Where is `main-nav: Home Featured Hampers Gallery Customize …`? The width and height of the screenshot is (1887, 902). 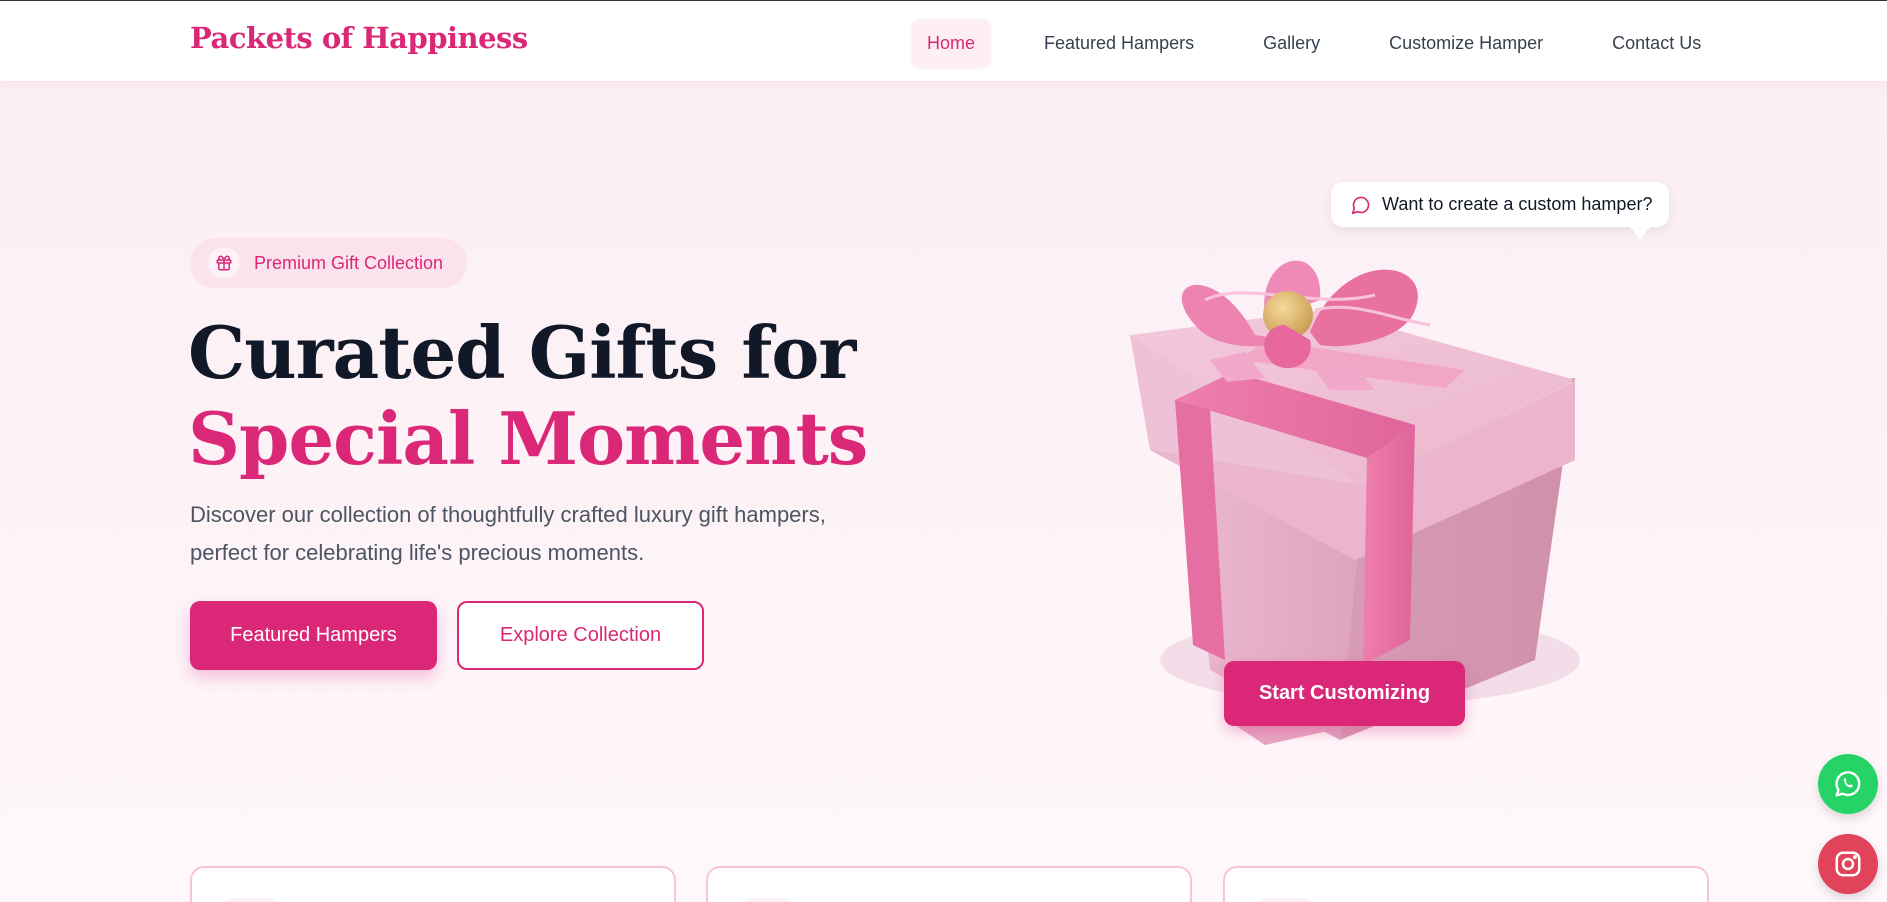 main-nav: Home Featured Hampers Gallery Customize … is located at coordinates (1333, 43).